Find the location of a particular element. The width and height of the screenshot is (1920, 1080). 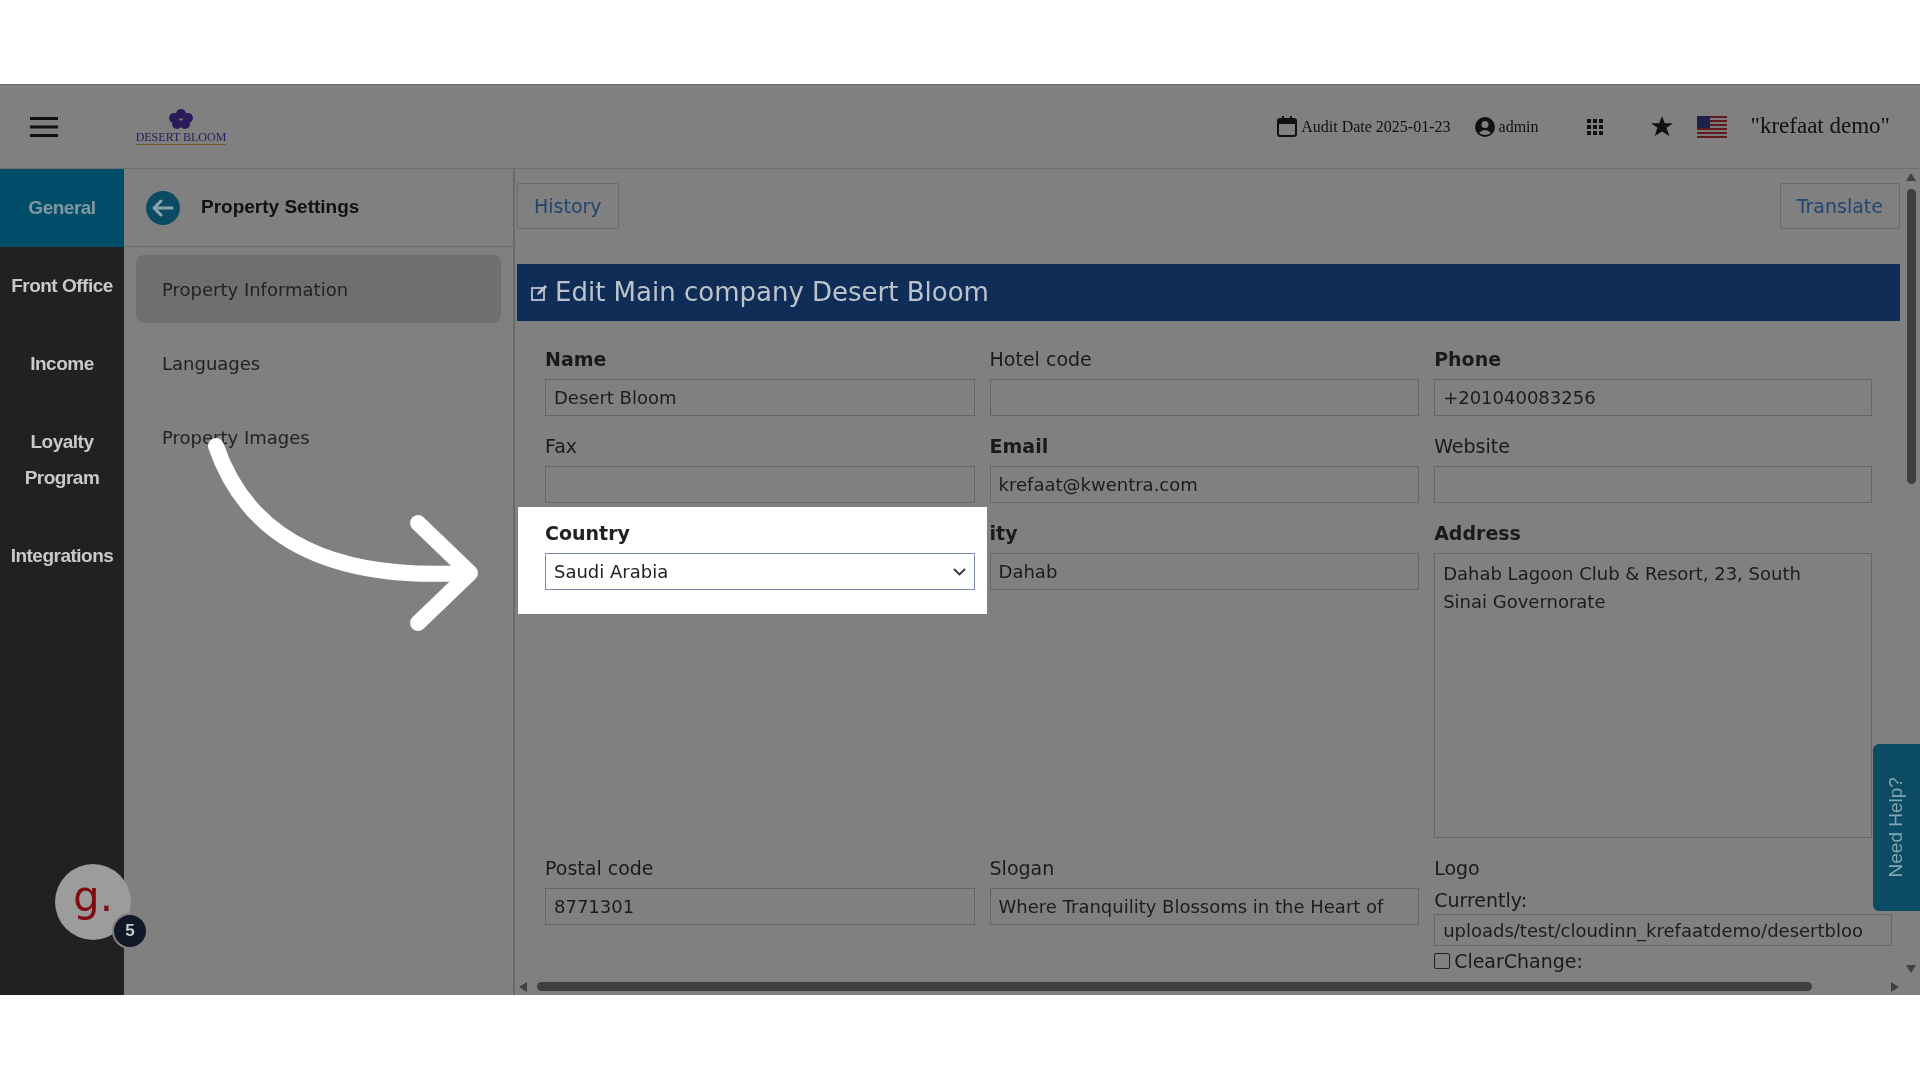

textarea-field: Dahab Lagoon Club & Resort, 23, South Sinai Governorate is located at coordinates (1653, 695).